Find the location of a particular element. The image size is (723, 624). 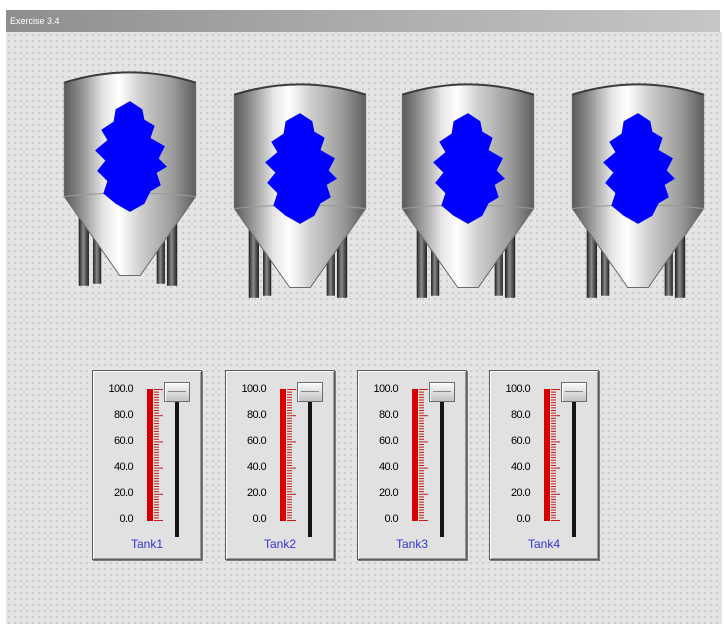

tank-panel-4: 100.0 80.0 60.0 40.0 20.0 0.0 Tank4 is located at coordinates (544, 465).